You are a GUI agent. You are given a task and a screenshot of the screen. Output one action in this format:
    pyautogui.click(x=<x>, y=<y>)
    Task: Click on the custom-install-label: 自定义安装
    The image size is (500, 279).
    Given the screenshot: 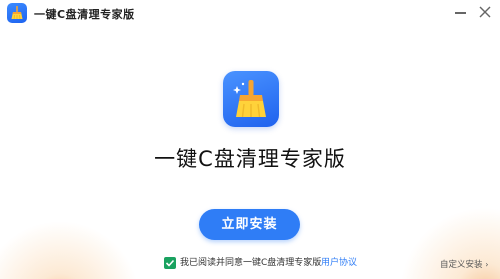 What is the action you would take?
    pyautogui.click(x=461, y=265)
    